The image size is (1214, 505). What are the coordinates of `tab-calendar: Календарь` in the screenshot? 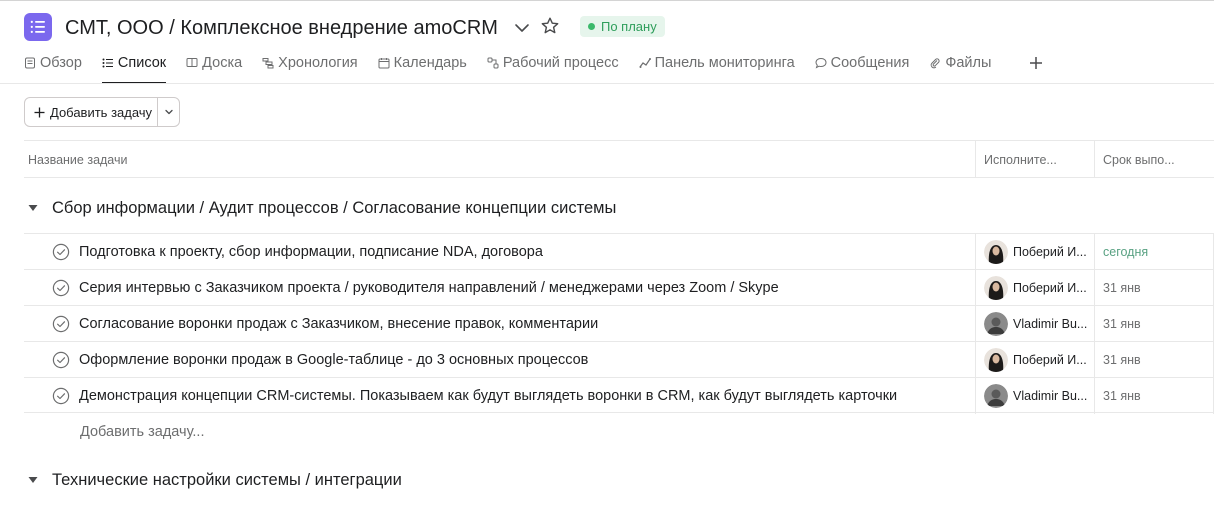 It's located at (422, 63).